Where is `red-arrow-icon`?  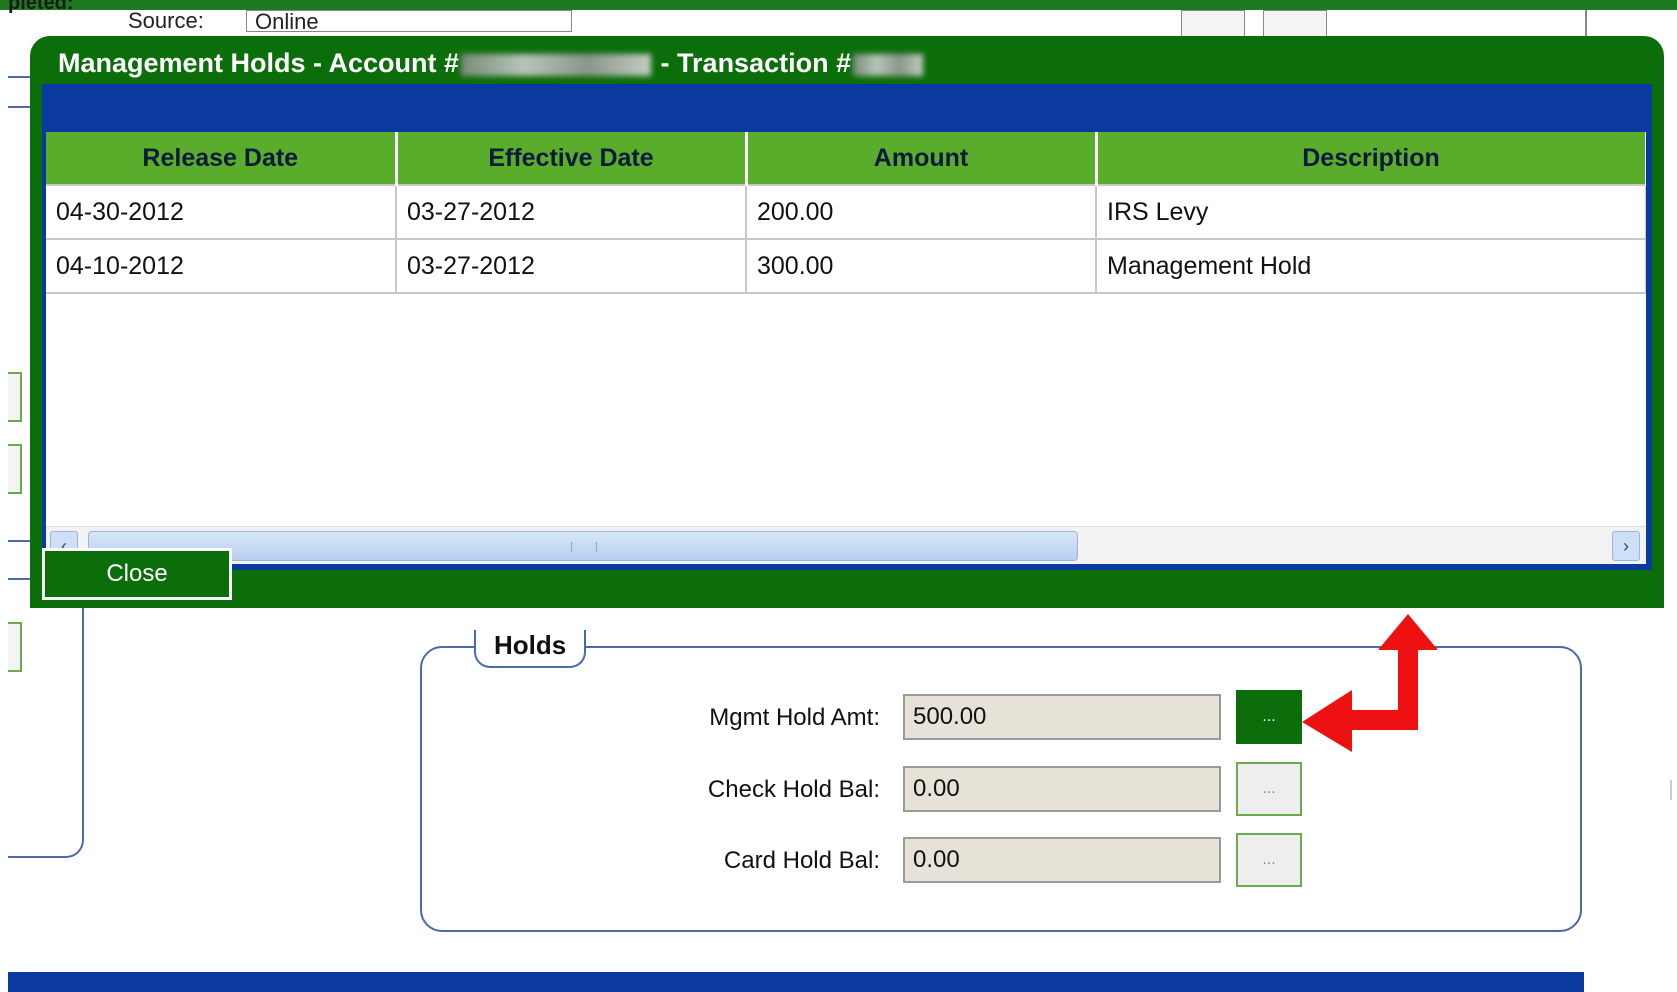
red-arrow-icon is located at coordinates (1370, 683).